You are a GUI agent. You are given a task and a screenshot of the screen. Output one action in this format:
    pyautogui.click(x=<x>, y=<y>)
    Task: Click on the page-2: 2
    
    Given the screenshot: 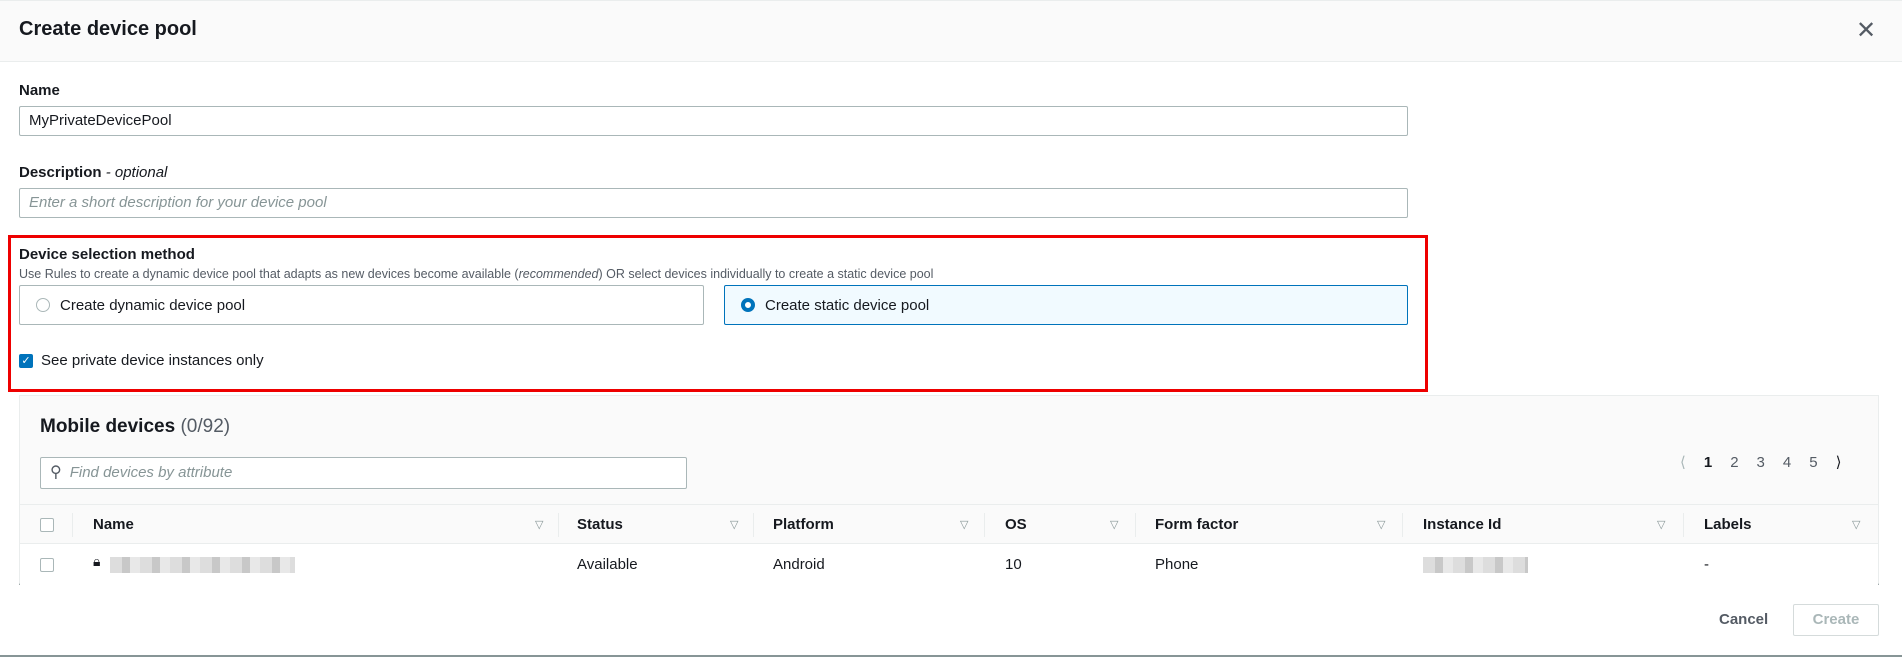 What is the action you would take?
    pyautogui.click(x=1734, y=462)
    